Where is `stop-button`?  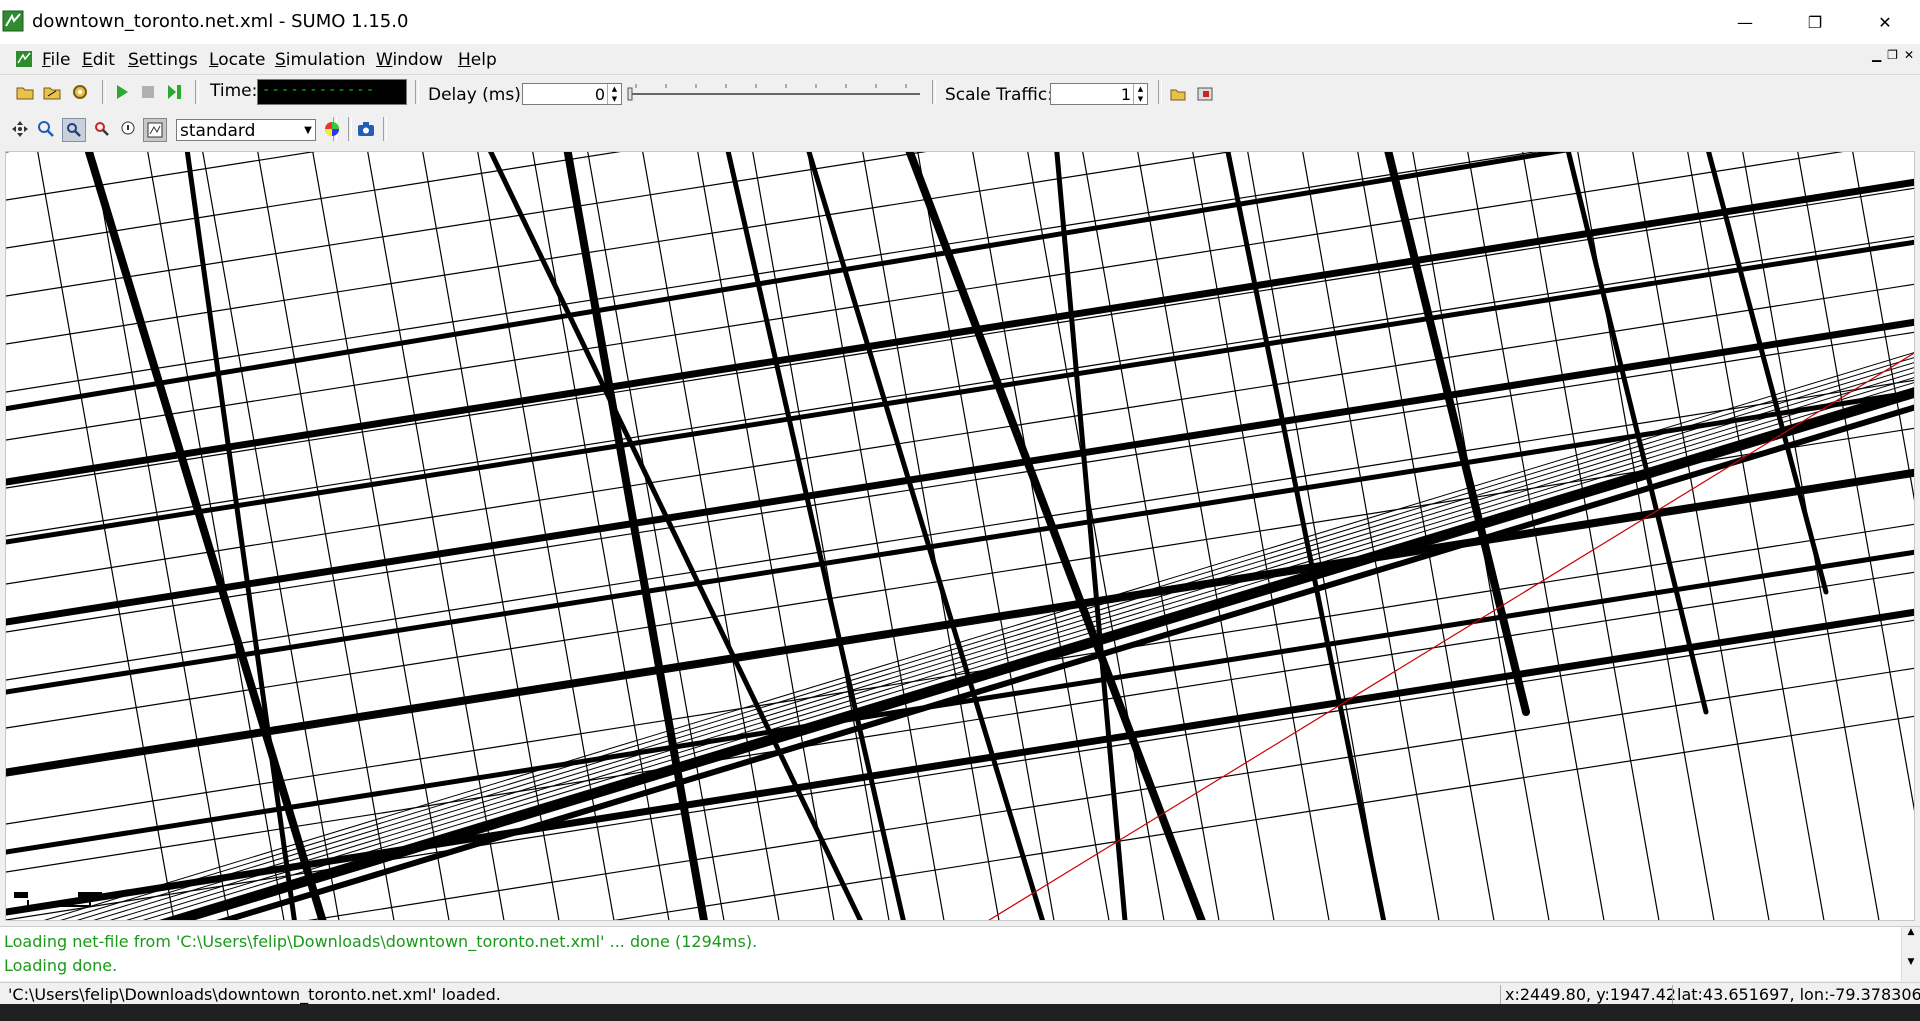
stop-button is located at coordinates (148, 92).